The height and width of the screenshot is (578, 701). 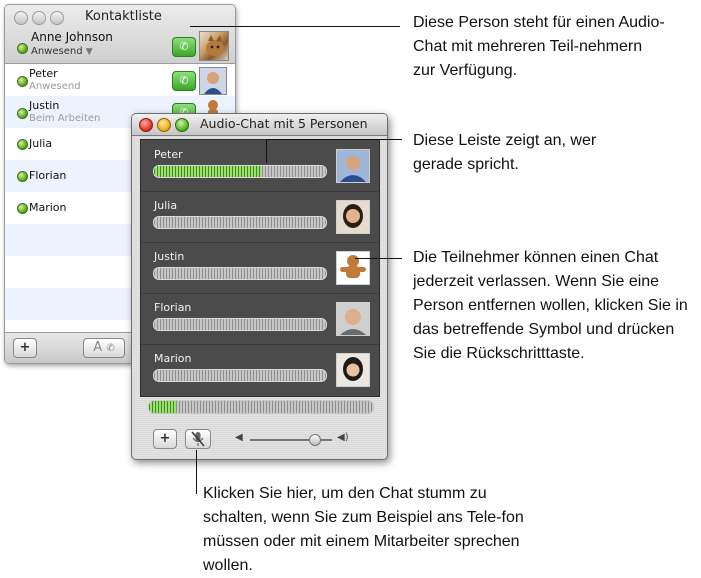 I want to click on participant-slot: Florian, so click(x=260, y=319).